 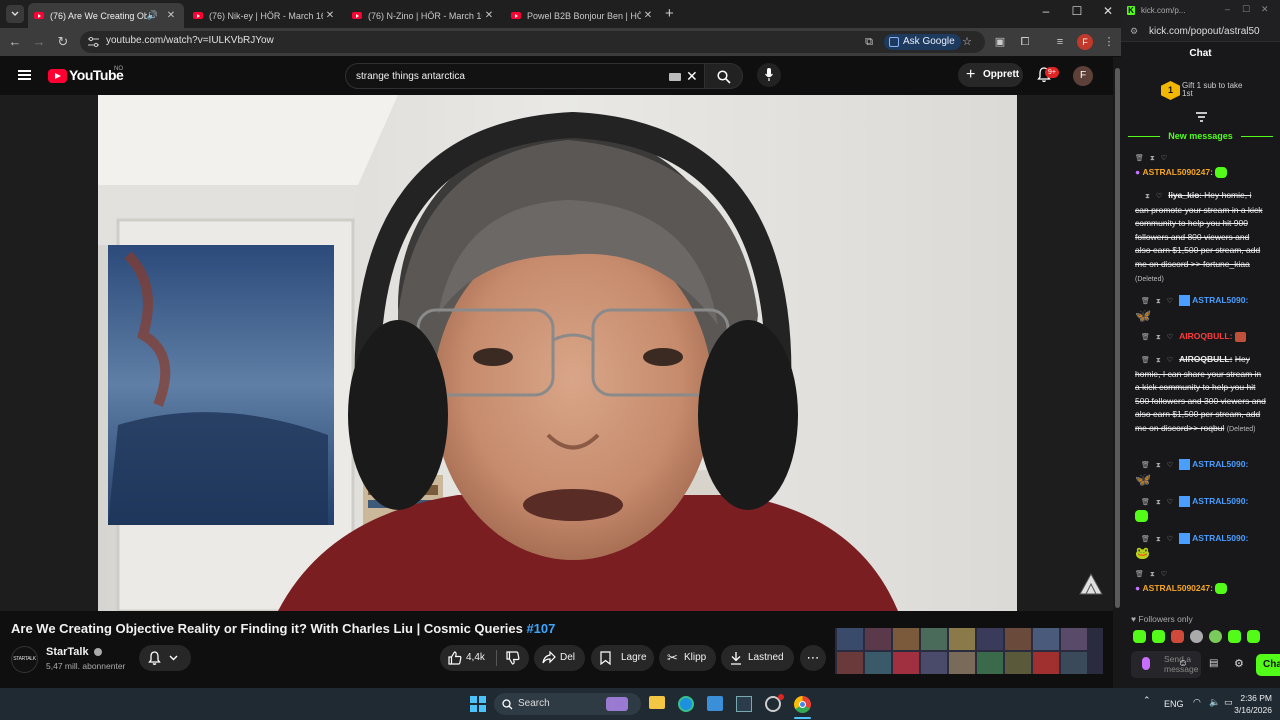 What do you see at coordinates (1183, 195) in the screenshot?
I see `chat-username: liya_kio` at bounding box center [1183, 195].